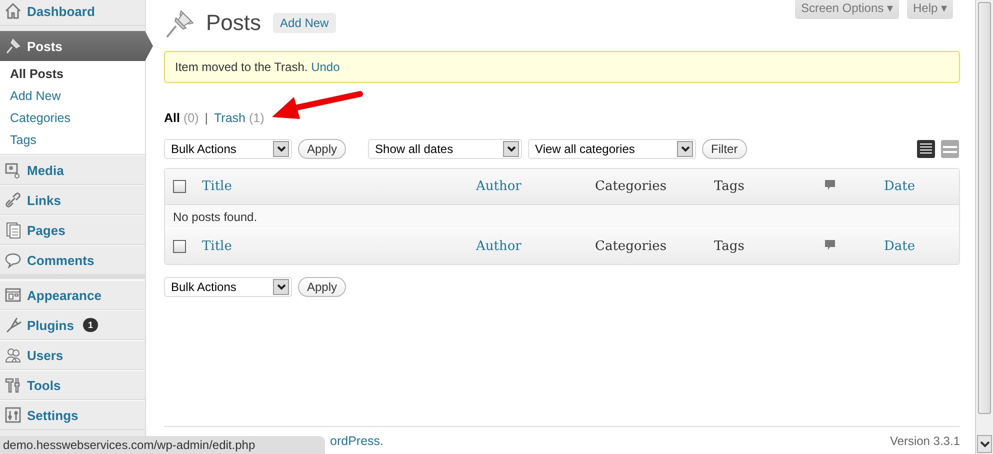  I want to click on submenu-item: All Posts, so click(72, 74).